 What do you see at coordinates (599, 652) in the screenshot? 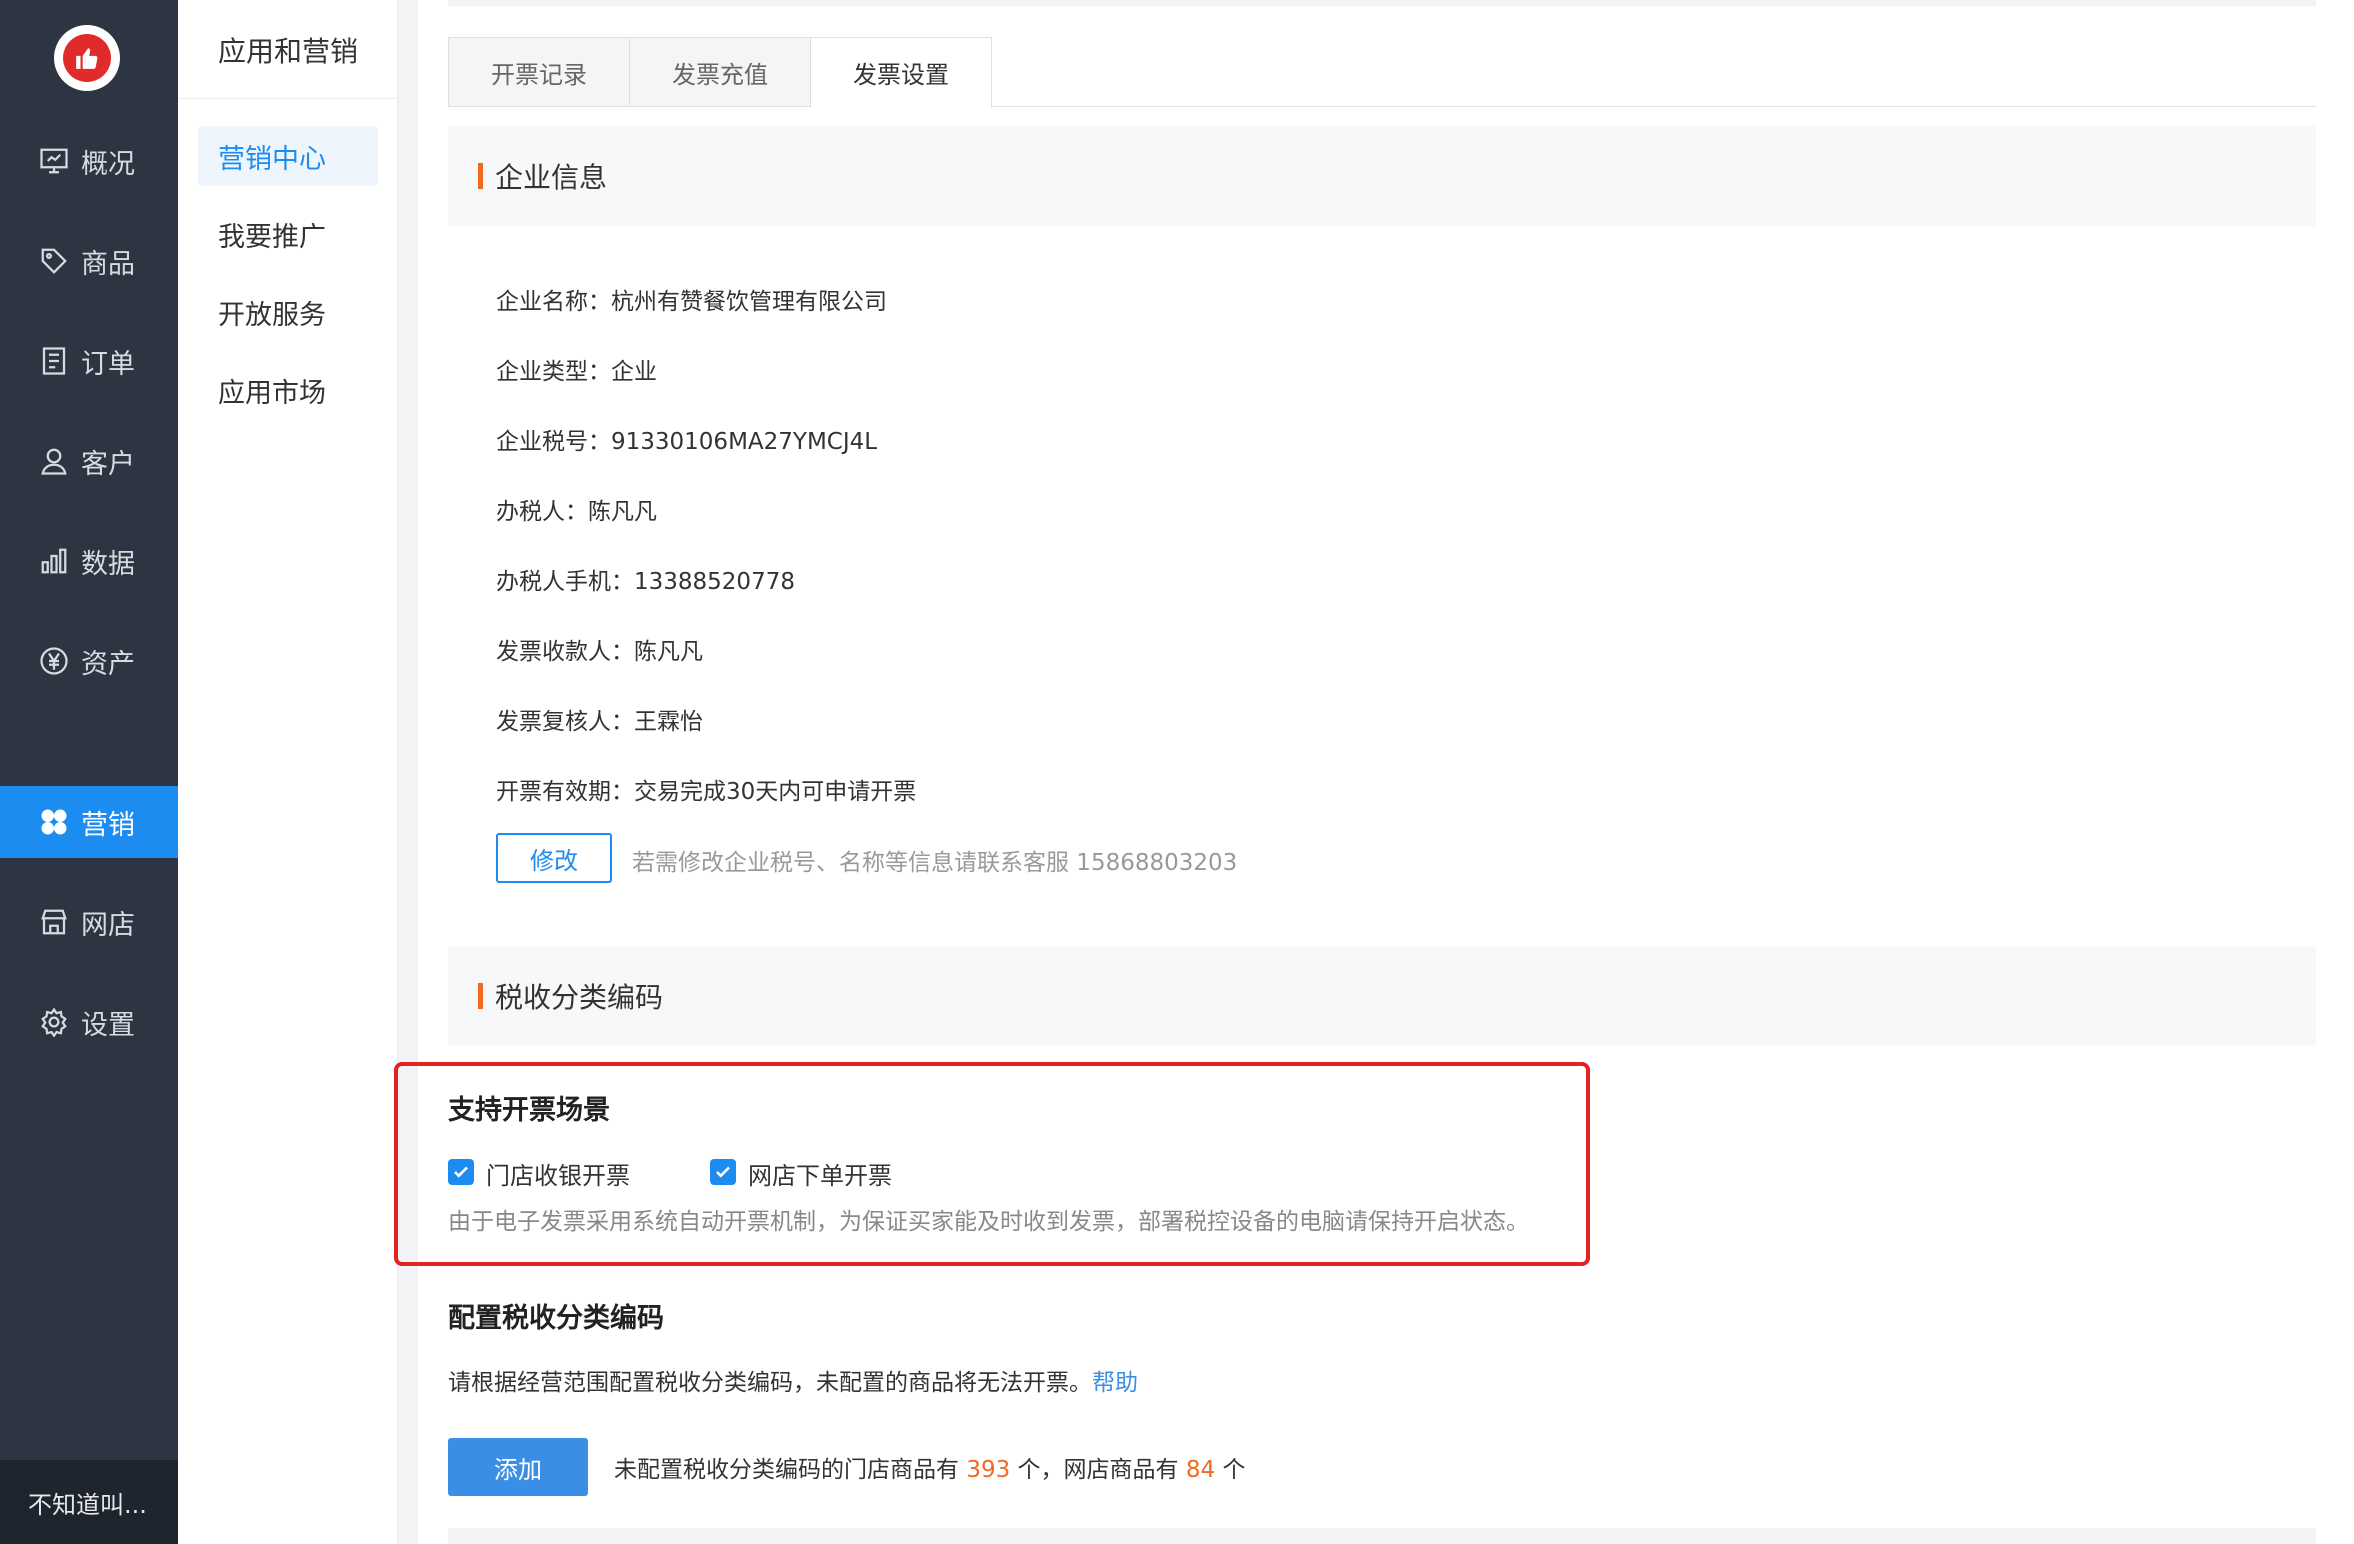
I see `payee-row: 发票收款人：陈凡凡` at bounding box center [599, 652].